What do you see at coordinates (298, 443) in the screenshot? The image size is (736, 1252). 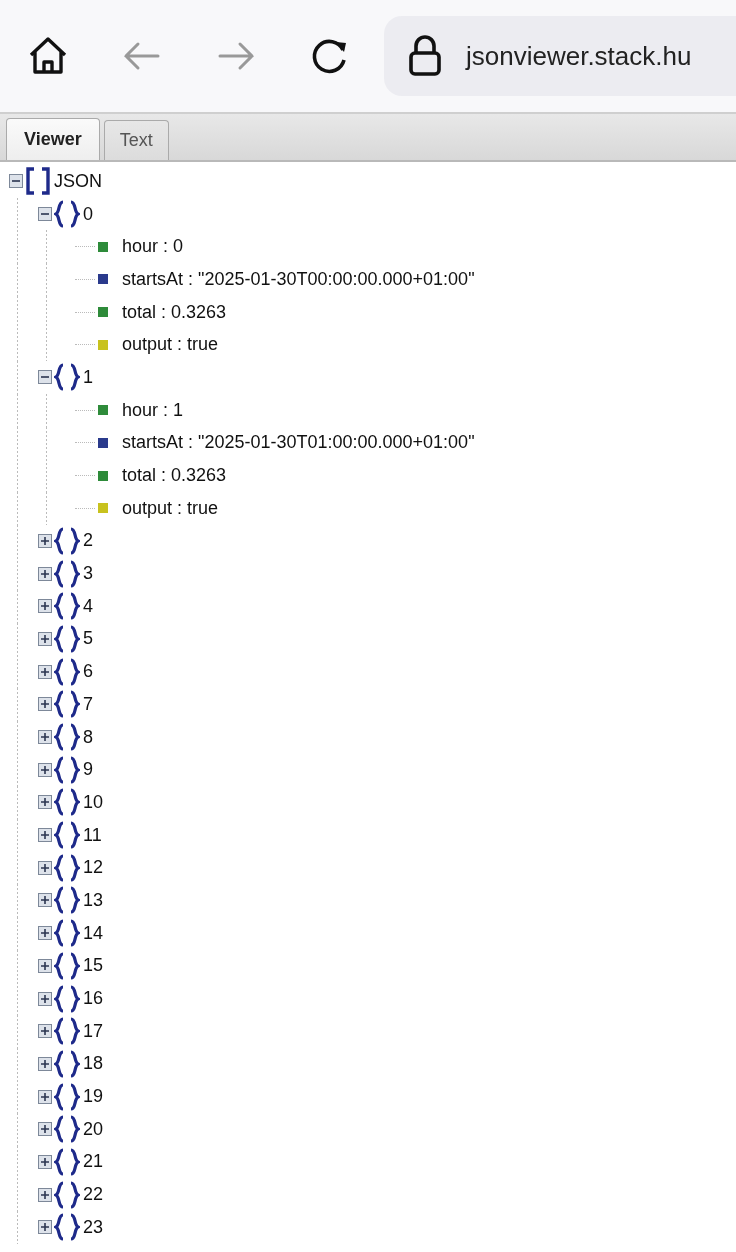 I see `property-label: startsAt : "2025-01-30T01:00:00.000+01:00"` at bounding box center [298, 443].